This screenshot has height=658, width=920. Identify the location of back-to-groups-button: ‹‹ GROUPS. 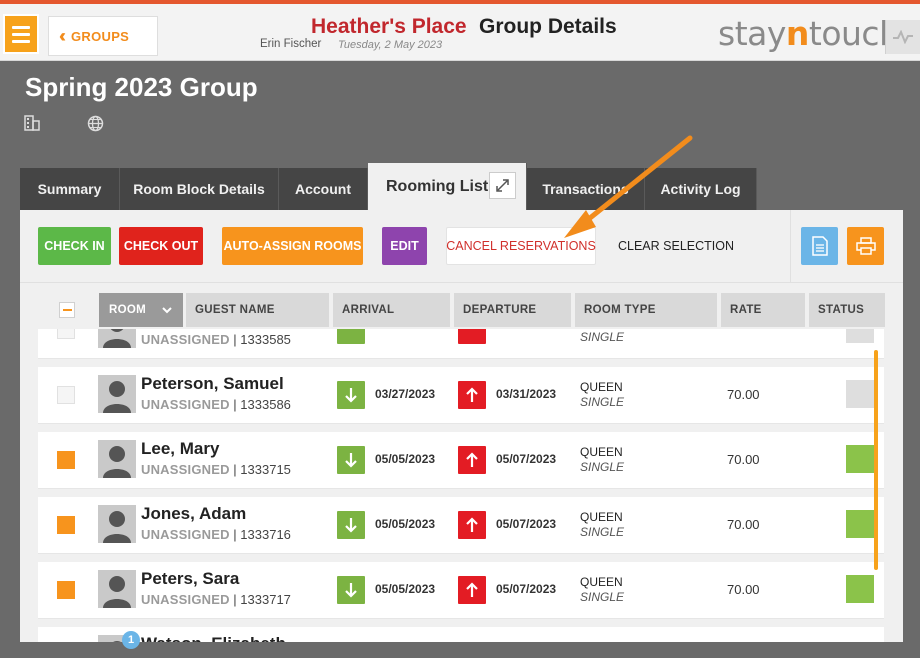
(103, 36).